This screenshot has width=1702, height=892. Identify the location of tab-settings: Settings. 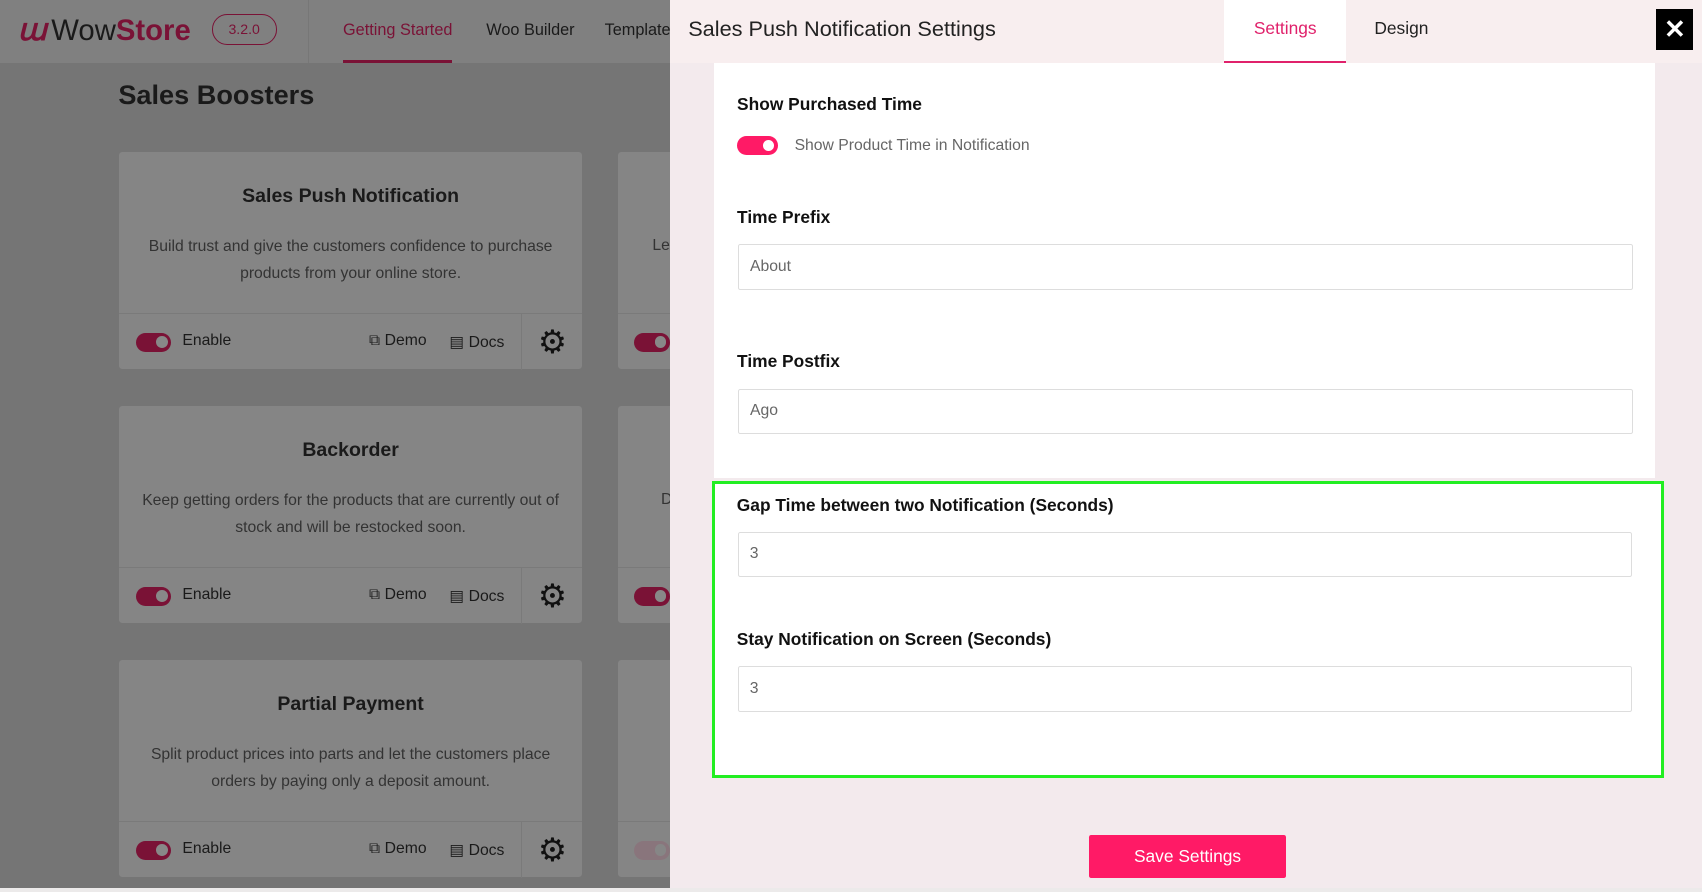
(1285, 31).